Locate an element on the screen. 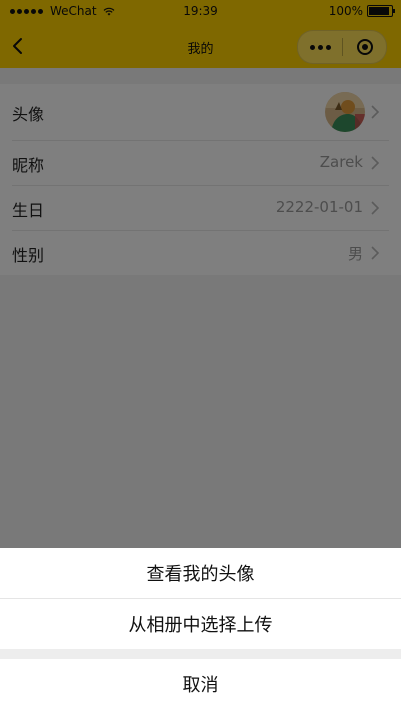 The width and height of the screenshot is (401, 709). upload-from-album-option: 从相册中选择上传 is located at coordinates (200, 624).